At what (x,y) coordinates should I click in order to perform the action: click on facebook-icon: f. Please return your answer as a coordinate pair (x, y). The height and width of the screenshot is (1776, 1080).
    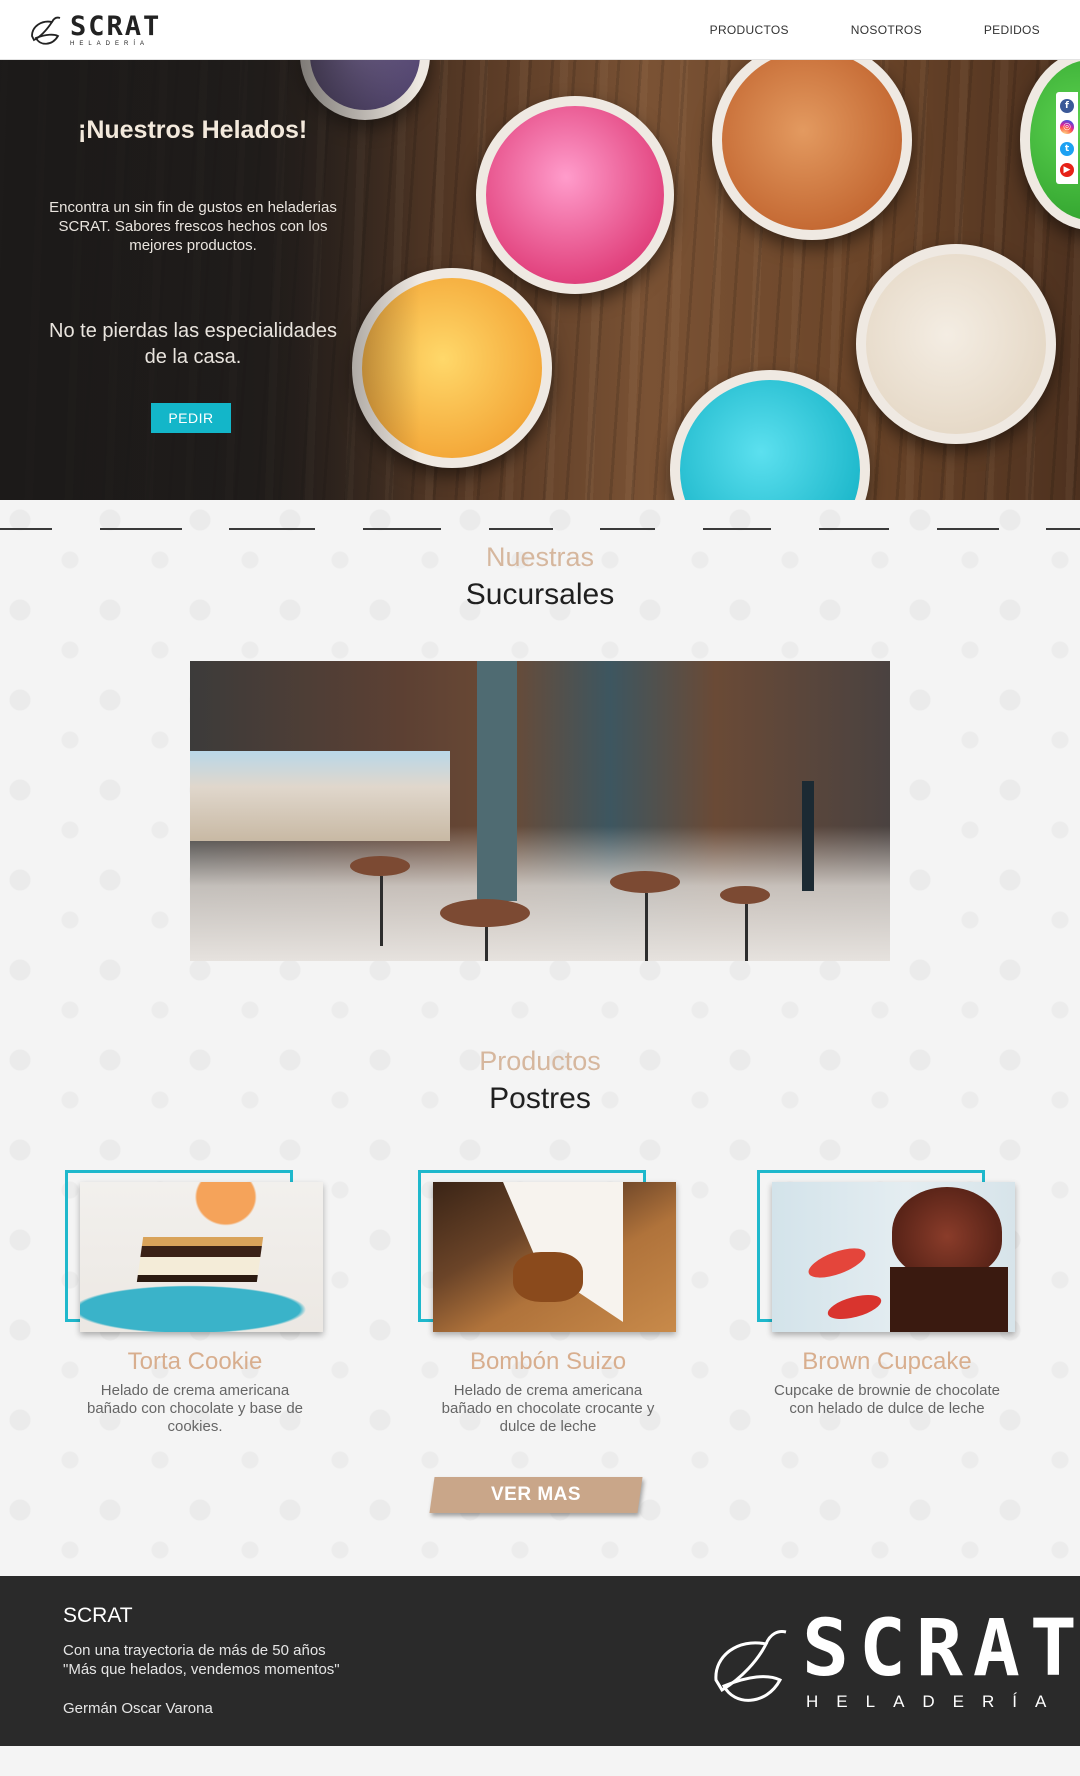
    Looking at the image, I should click on (1067, 105).